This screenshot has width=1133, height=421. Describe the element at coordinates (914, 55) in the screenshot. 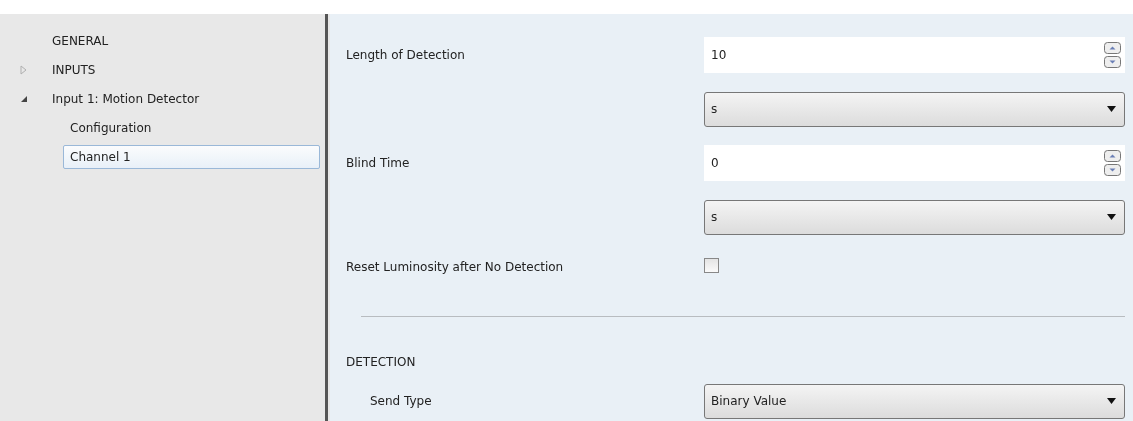

I see `number-field: 10` at that location.